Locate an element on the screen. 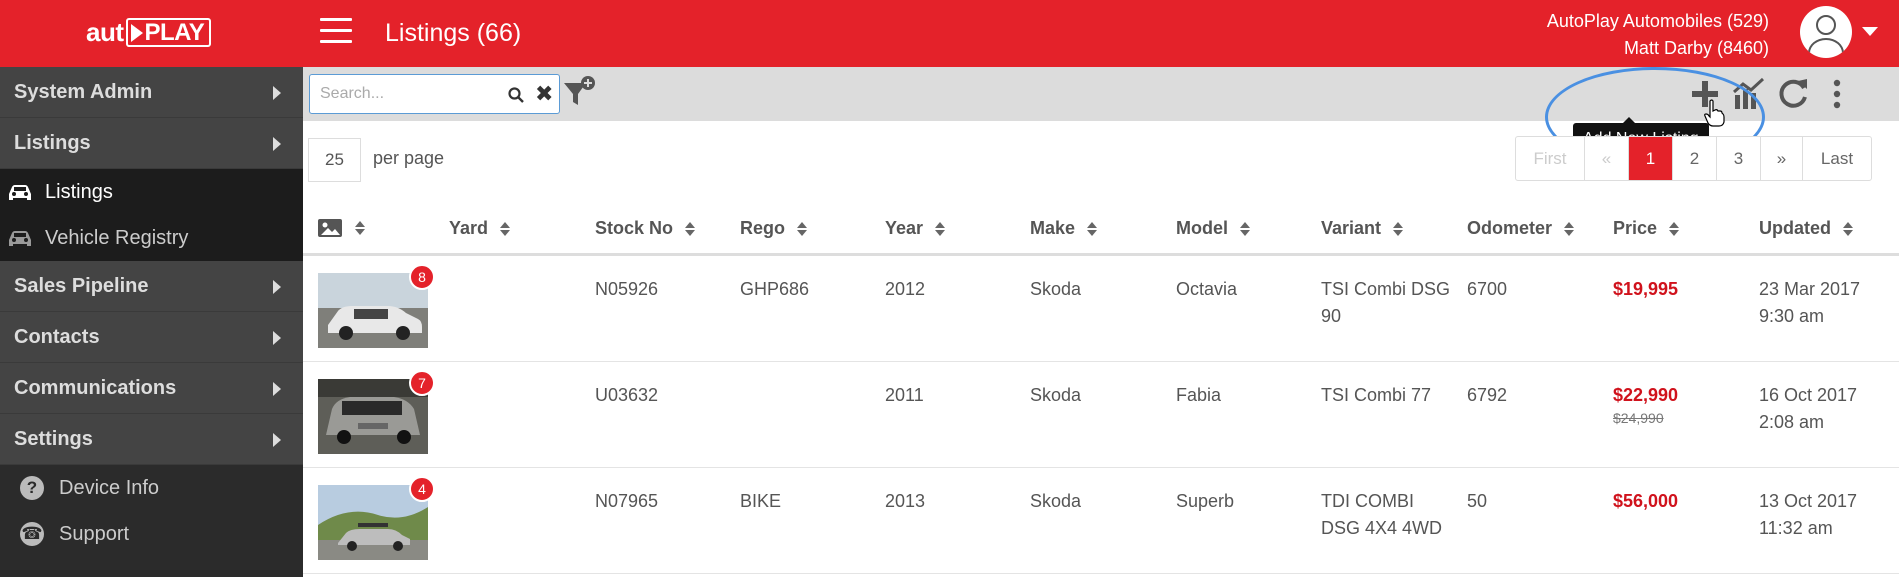 The image size is (1899, 577). user-menu-caret-icon is located at coordinates (1870, 31).